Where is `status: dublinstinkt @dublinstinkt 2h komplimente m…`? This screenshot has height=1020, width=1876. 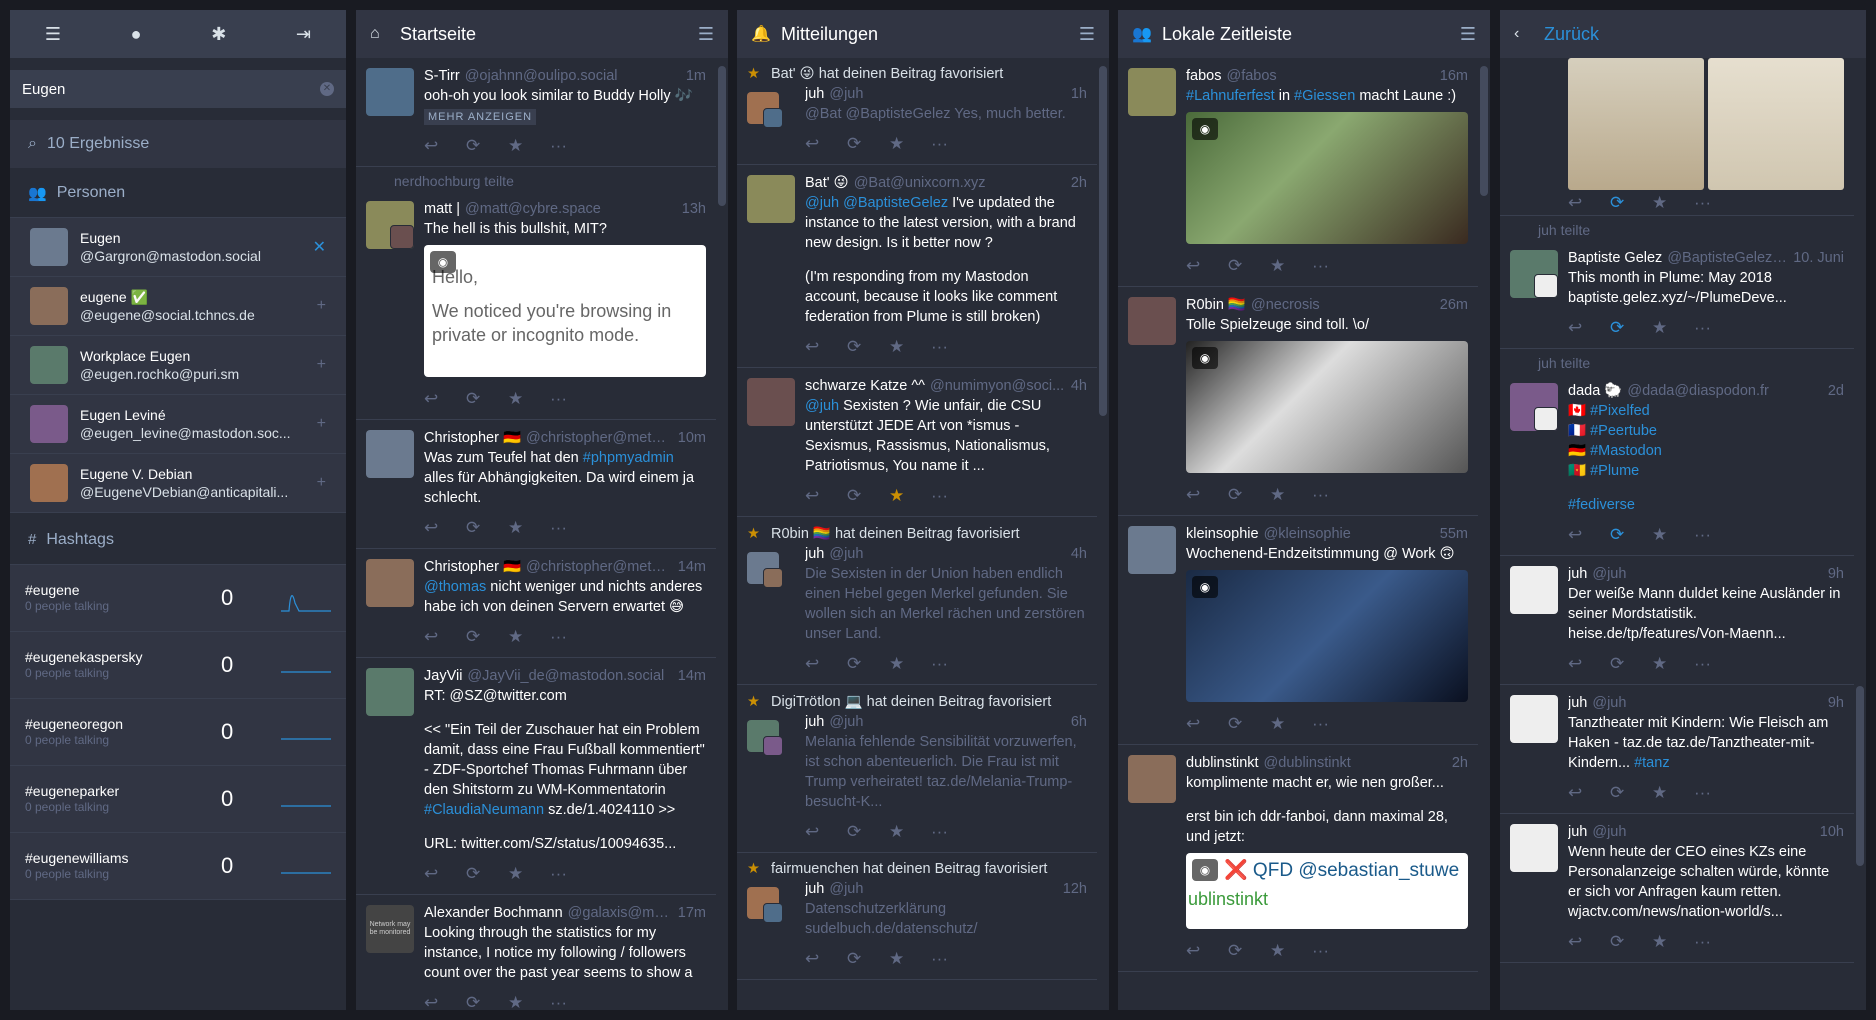
status: dublinstinkt @dublinstinkt 2h komplimente m… is located at coordinates (1298, 858).